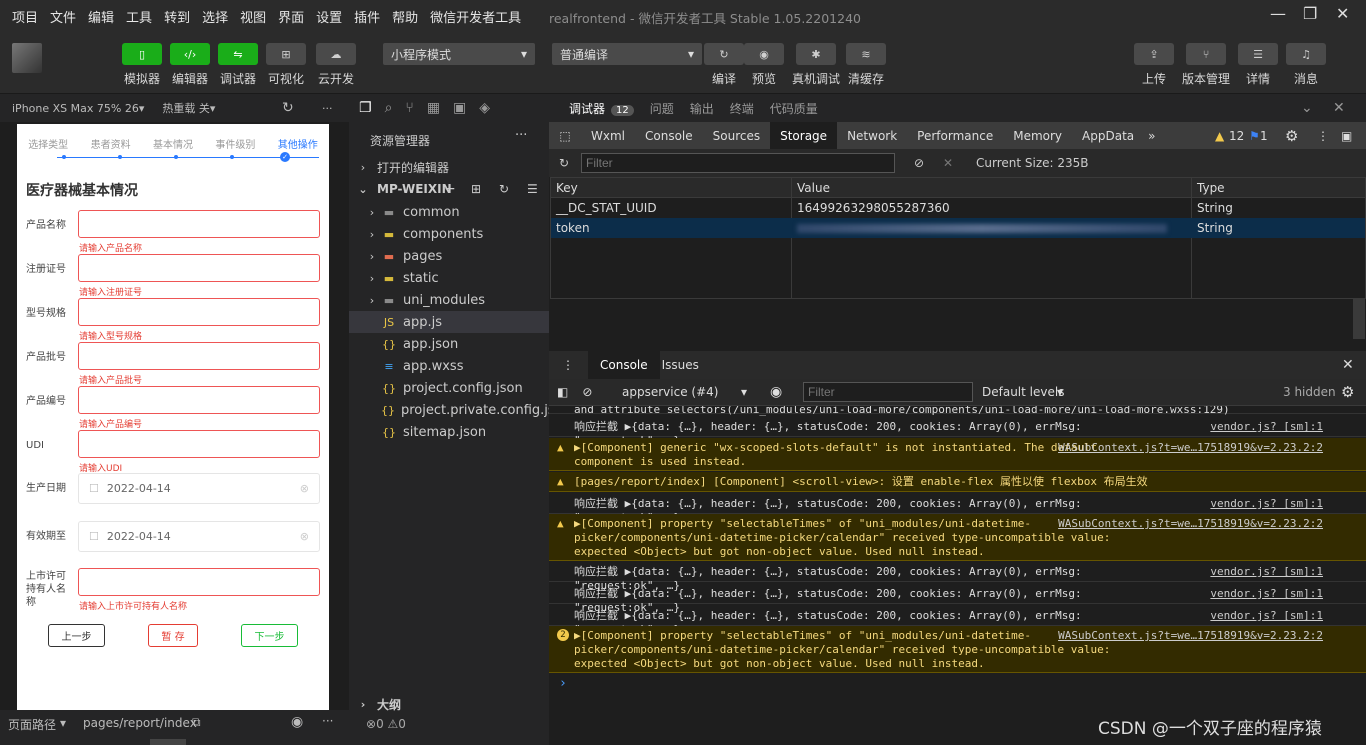  I want to click on files-icon: ❐, so click(365, 108).